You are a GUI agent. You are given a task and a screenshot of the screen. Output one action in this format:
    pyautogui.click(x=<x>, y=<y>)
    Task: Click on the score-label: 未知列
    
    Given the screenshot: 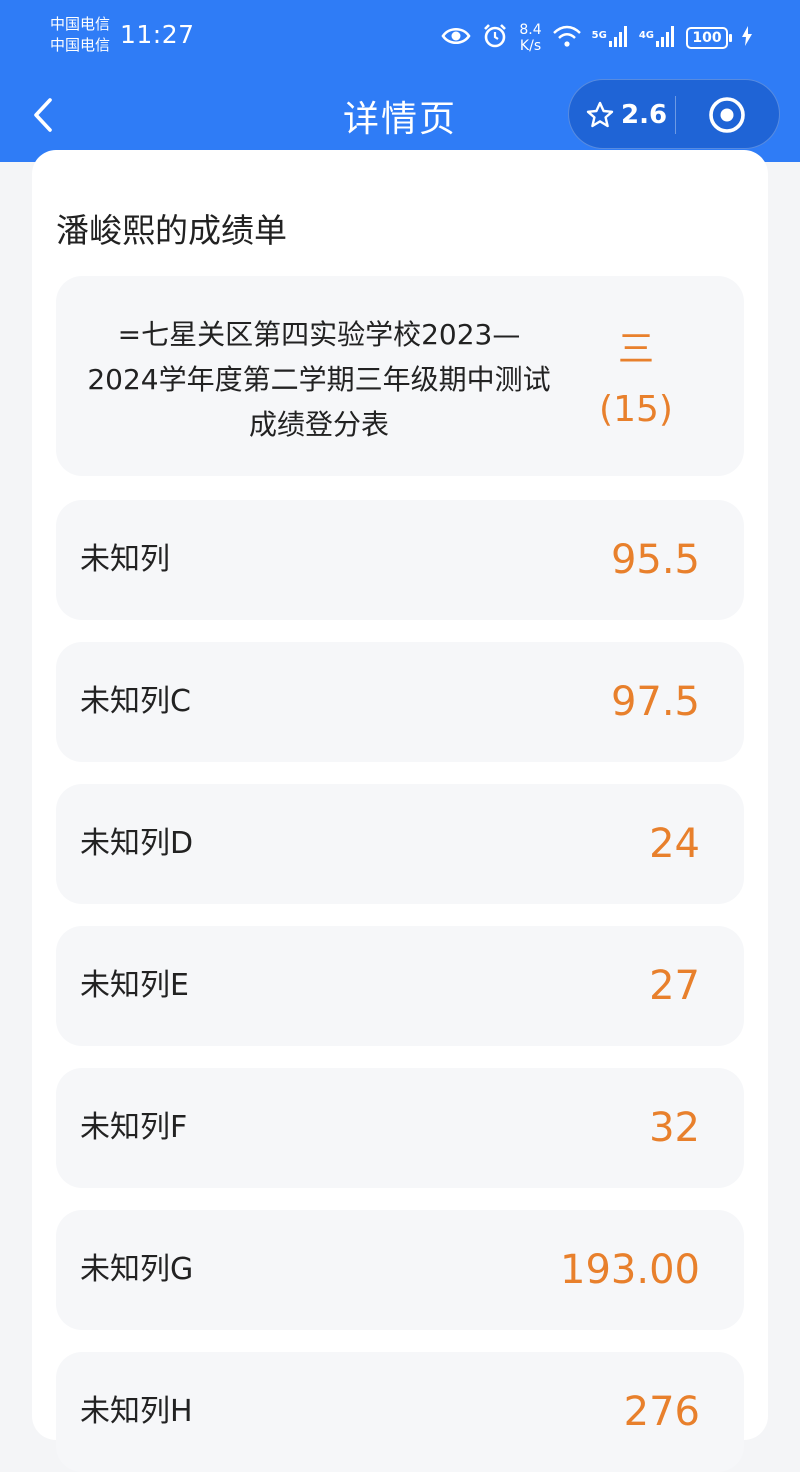 What is the action you would take?
    pyautogui.click(x=125, y=559)
    